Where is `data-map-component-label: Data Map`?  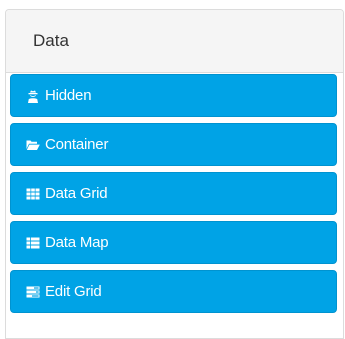 data-map-component-label: Data Map is located at coordinates (77, 242).